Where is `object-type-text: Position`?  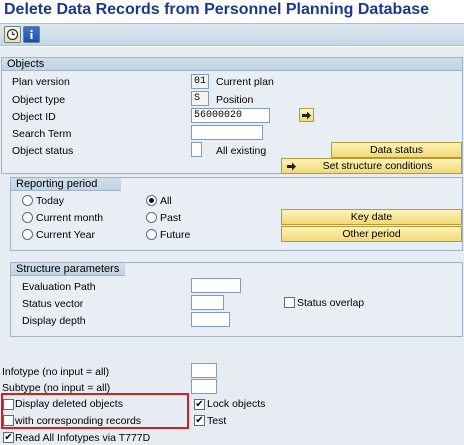
object-type-text: Position is located at coordinates (235, 100).